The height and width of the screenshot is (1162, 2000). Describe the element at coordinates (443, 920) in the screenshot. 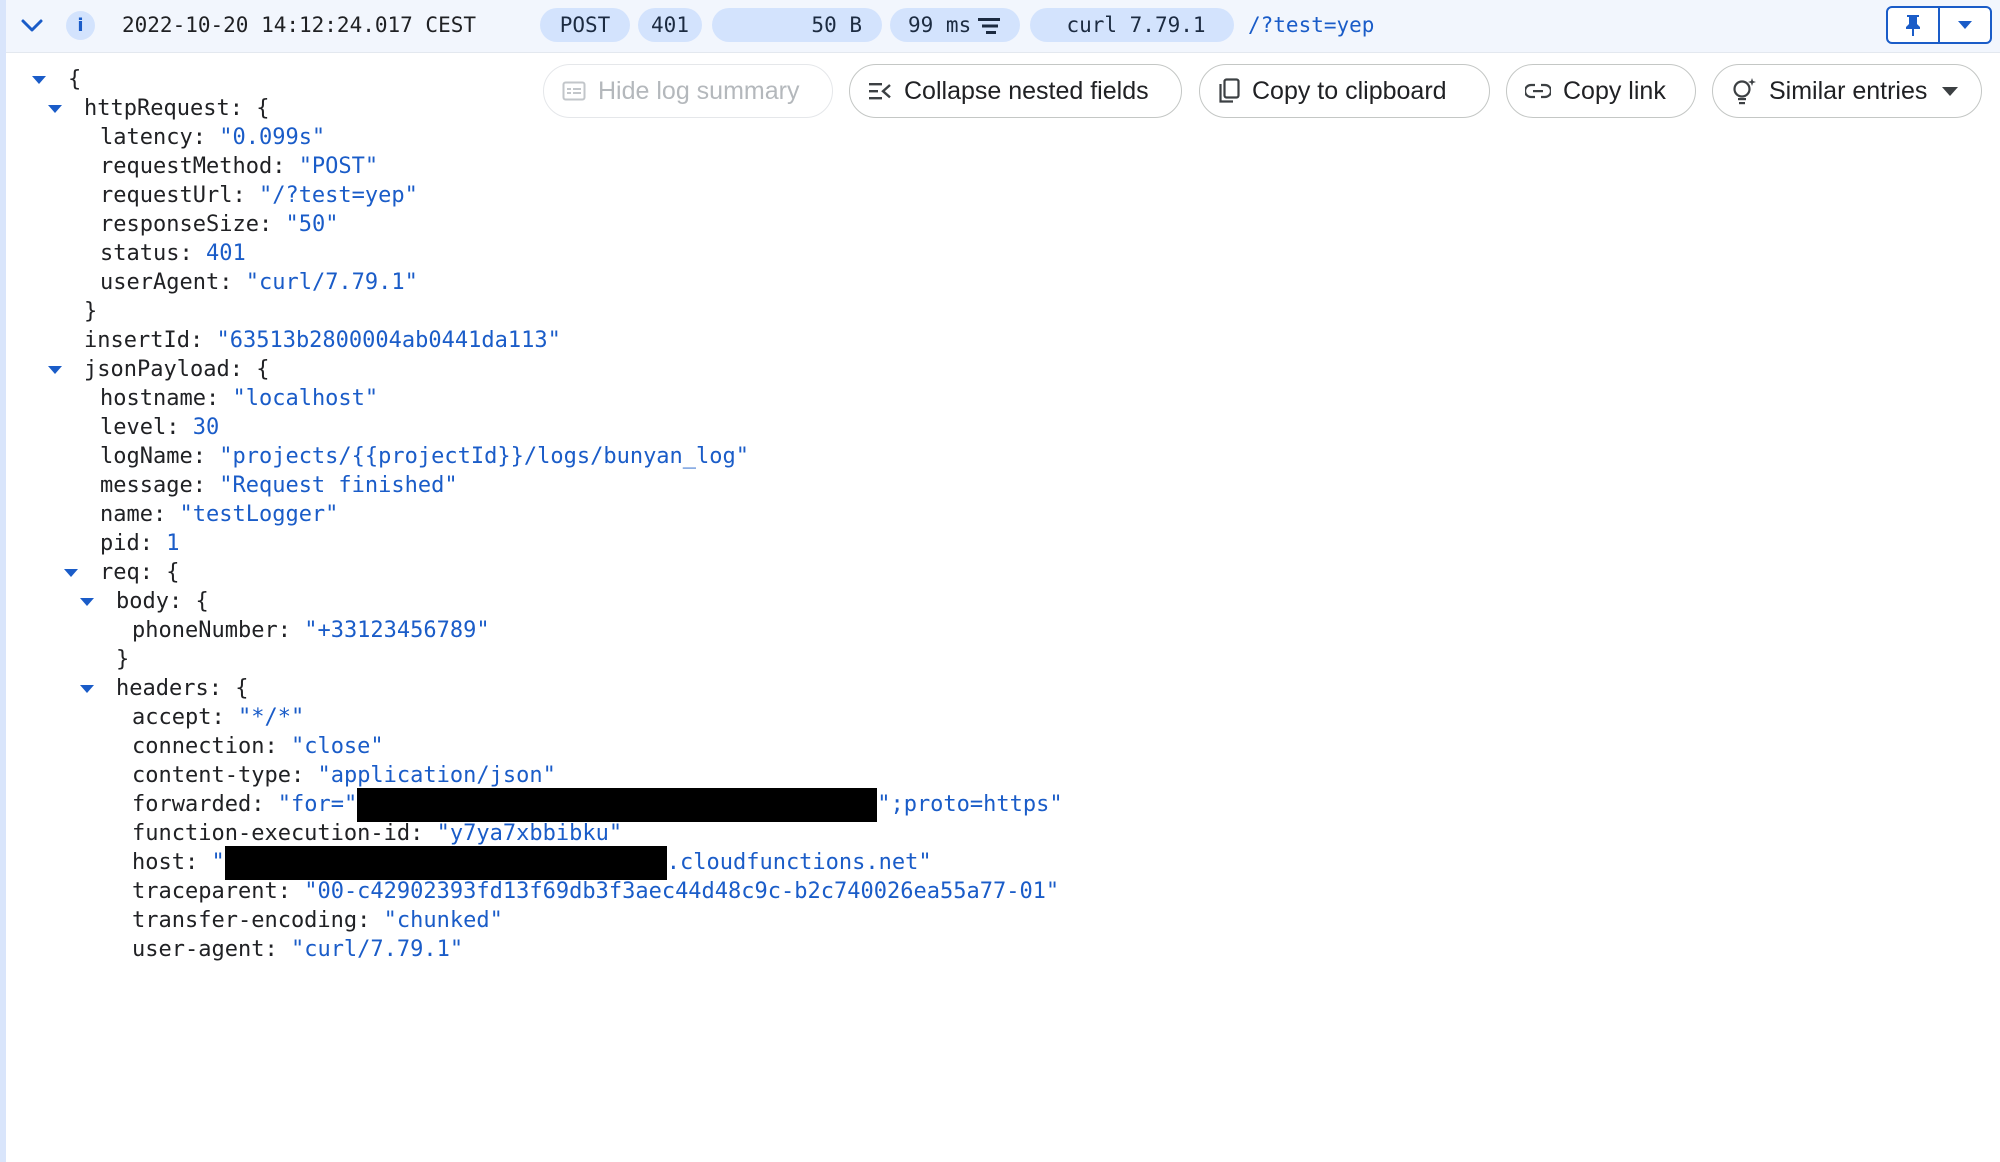

I see `field-value: "chunked"` at that location.